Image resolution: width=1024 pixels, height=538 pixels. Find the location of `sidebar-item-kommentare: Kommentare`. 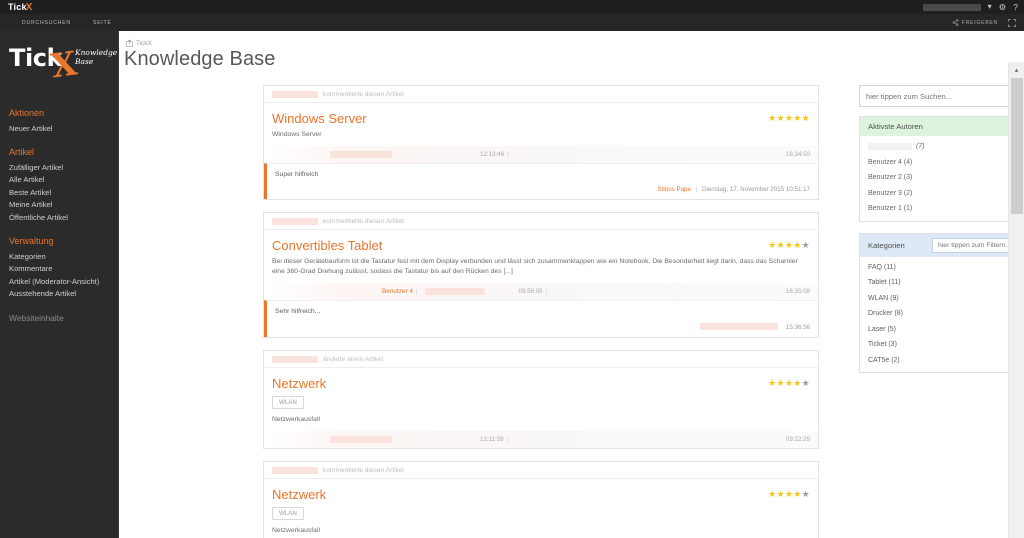

sidebar-item-kommentare: Kommentare is located at coordinates (63, 269).